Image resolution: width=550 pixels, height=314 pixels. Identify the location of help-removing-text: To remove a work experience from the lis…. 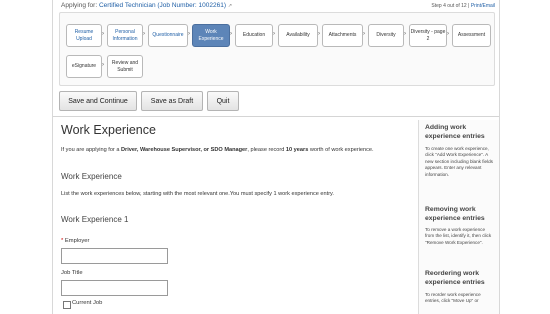
(458, 236).